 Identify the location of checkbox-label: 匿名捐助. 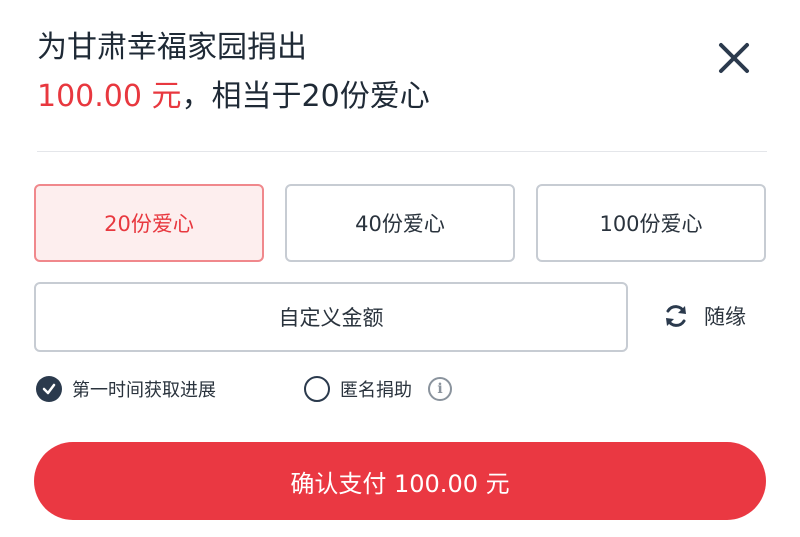
(376, 390).